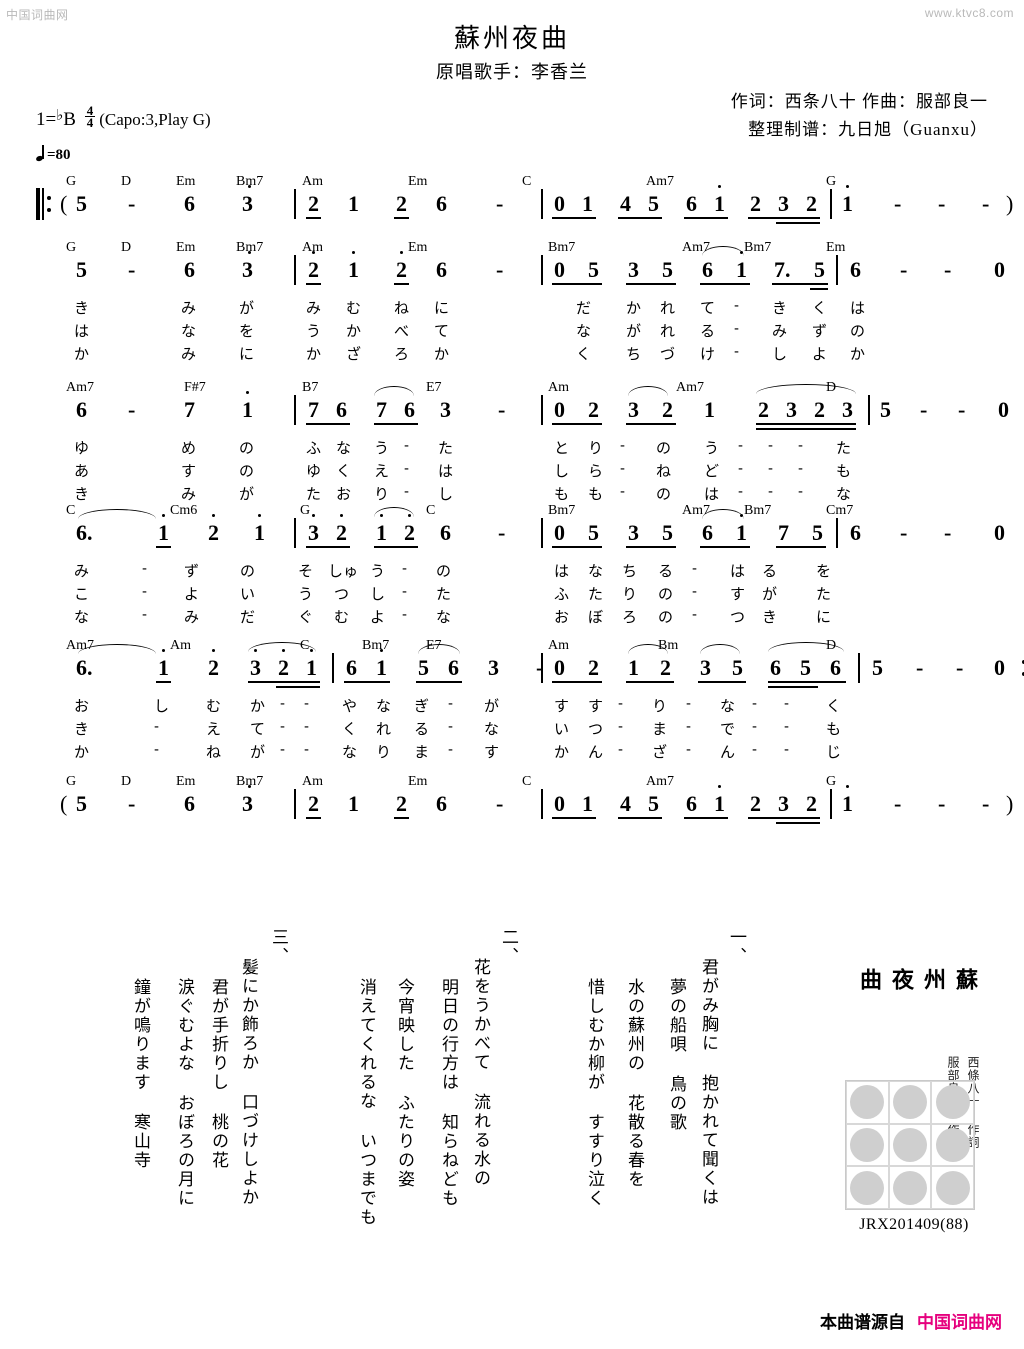 The width and height of the screenshot is (1024, 1349). Describe the element at coordinates (844, 471) in the screenshot. I see `lyric-syllable: も` at that location.